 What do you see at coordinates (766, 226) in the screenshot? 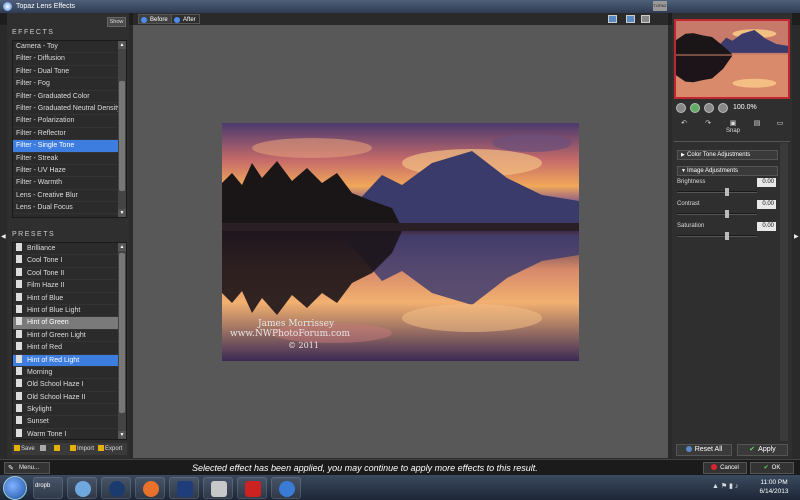
I see `saturation-value: 0.00` at bounding box center [766, 226].